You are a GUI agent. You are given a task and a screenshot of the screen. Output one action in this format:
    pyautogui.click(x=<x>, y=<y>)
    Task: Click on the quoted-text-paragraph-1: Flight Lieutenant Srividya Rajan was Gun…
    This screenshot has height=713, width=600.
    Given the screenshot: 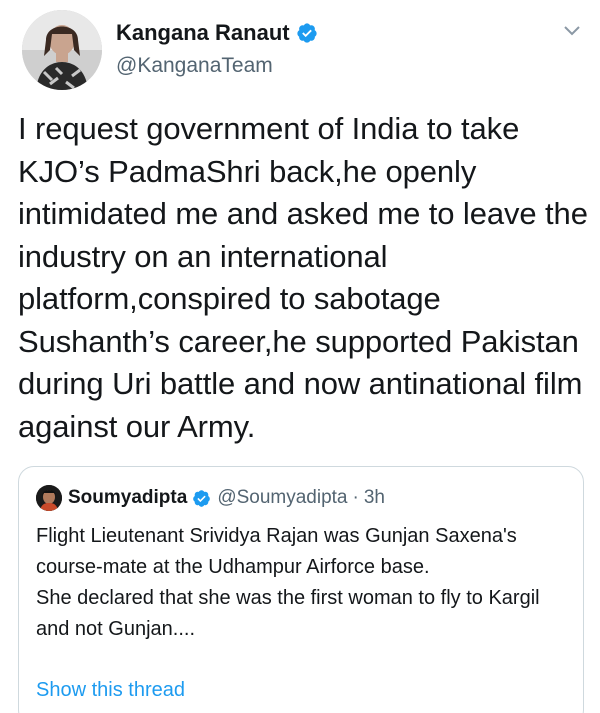 What is the action you would take?
    pyautogui.click(x=276, y=551)
    